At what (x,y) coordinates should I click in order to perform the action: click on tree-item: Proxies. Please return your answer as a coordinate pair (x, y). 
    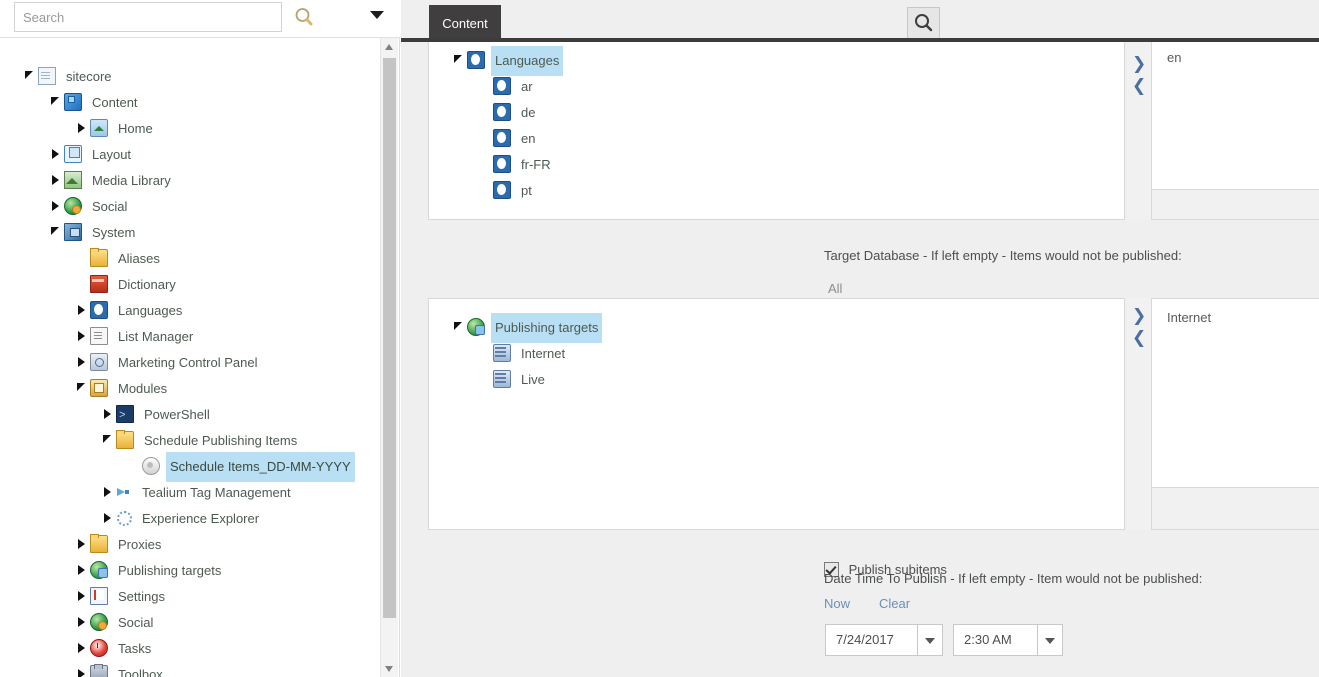
    Looking at the image, I should click on (192, 543).